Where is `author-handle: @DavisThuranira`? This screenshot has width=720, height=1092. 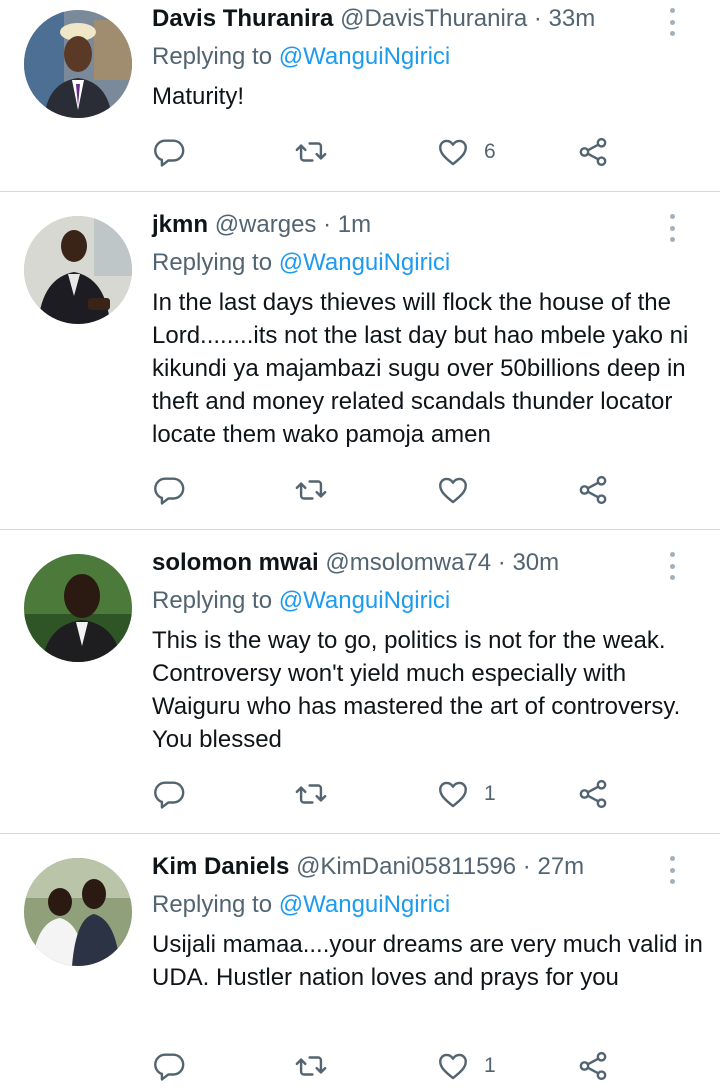
author-handle: @DavisThuranira is located at coordinates (433, 18).